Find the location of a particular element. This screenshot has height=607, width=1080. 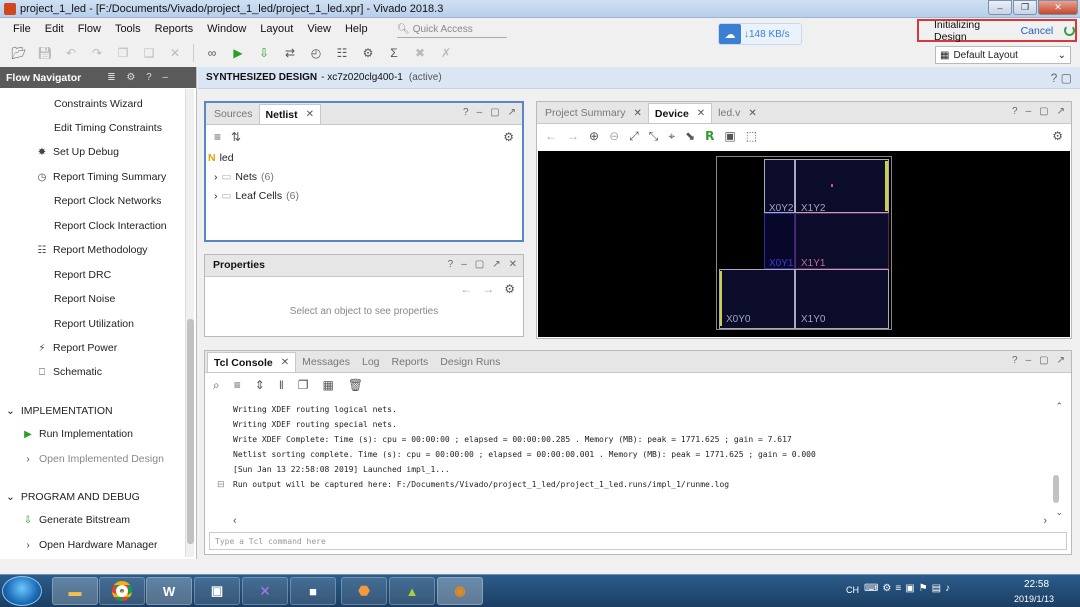

tab-netlist: Netlist ✕ is located at coordinates (290, 114).